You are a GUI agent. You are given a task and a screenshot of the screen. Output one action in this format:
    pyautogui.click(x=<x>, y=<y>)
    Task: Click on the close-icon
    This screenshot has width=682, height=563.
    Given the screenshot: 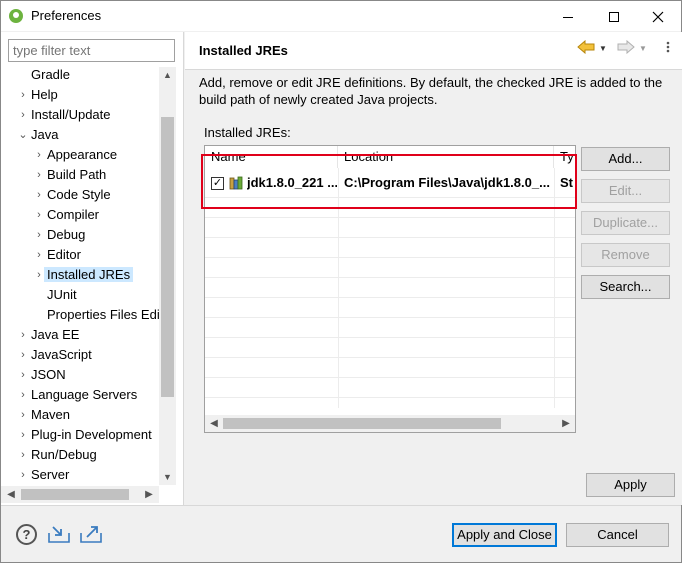 What is the action you would take?
    pyautogui.click(x=658, y=17)
    